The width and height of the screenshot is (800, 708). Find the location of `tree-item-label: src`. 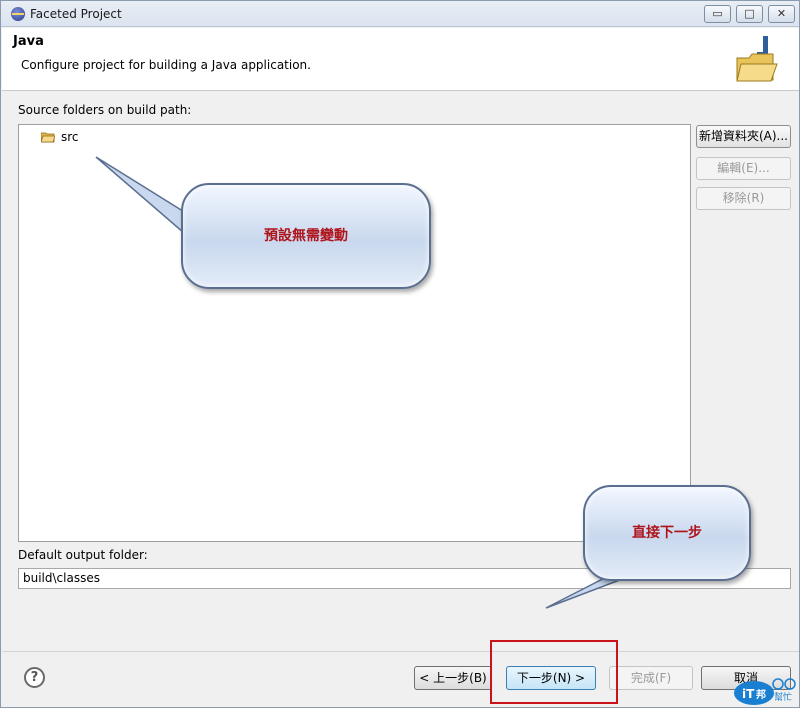

tree-item-label: src is located at coordinates (70, 137).